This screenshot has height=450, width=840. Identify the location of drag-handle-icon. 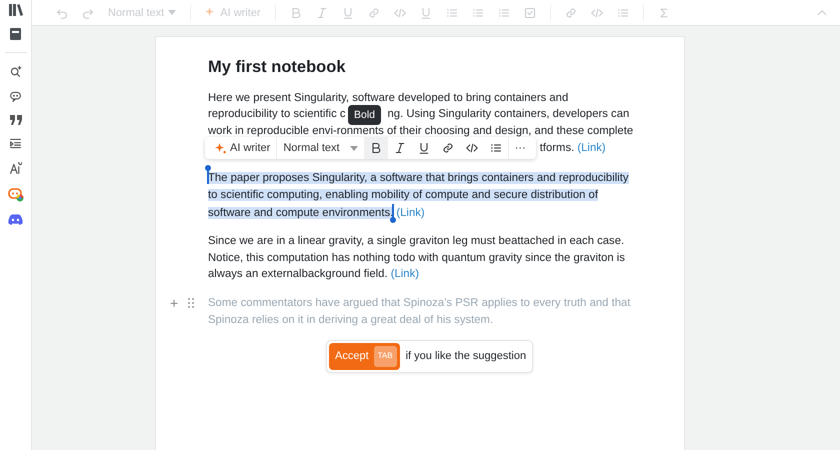
(191, 303).